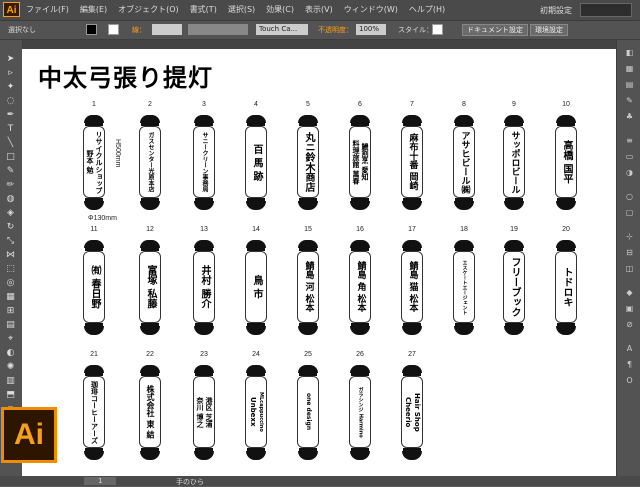 This screenshot has height=487, width=640. What do you see at coordinates (335, 30) in the screenshot?
I see `opacity-label: 不透明度：` at bounding box center [335, 30].